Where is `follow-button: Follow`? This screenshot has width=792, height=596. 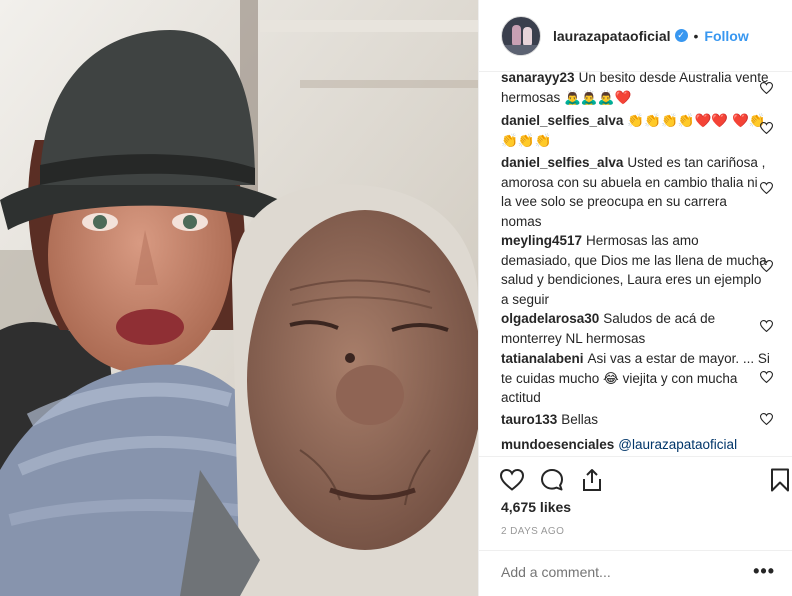
follow-button: Follow is located at coordinates (726, 36).